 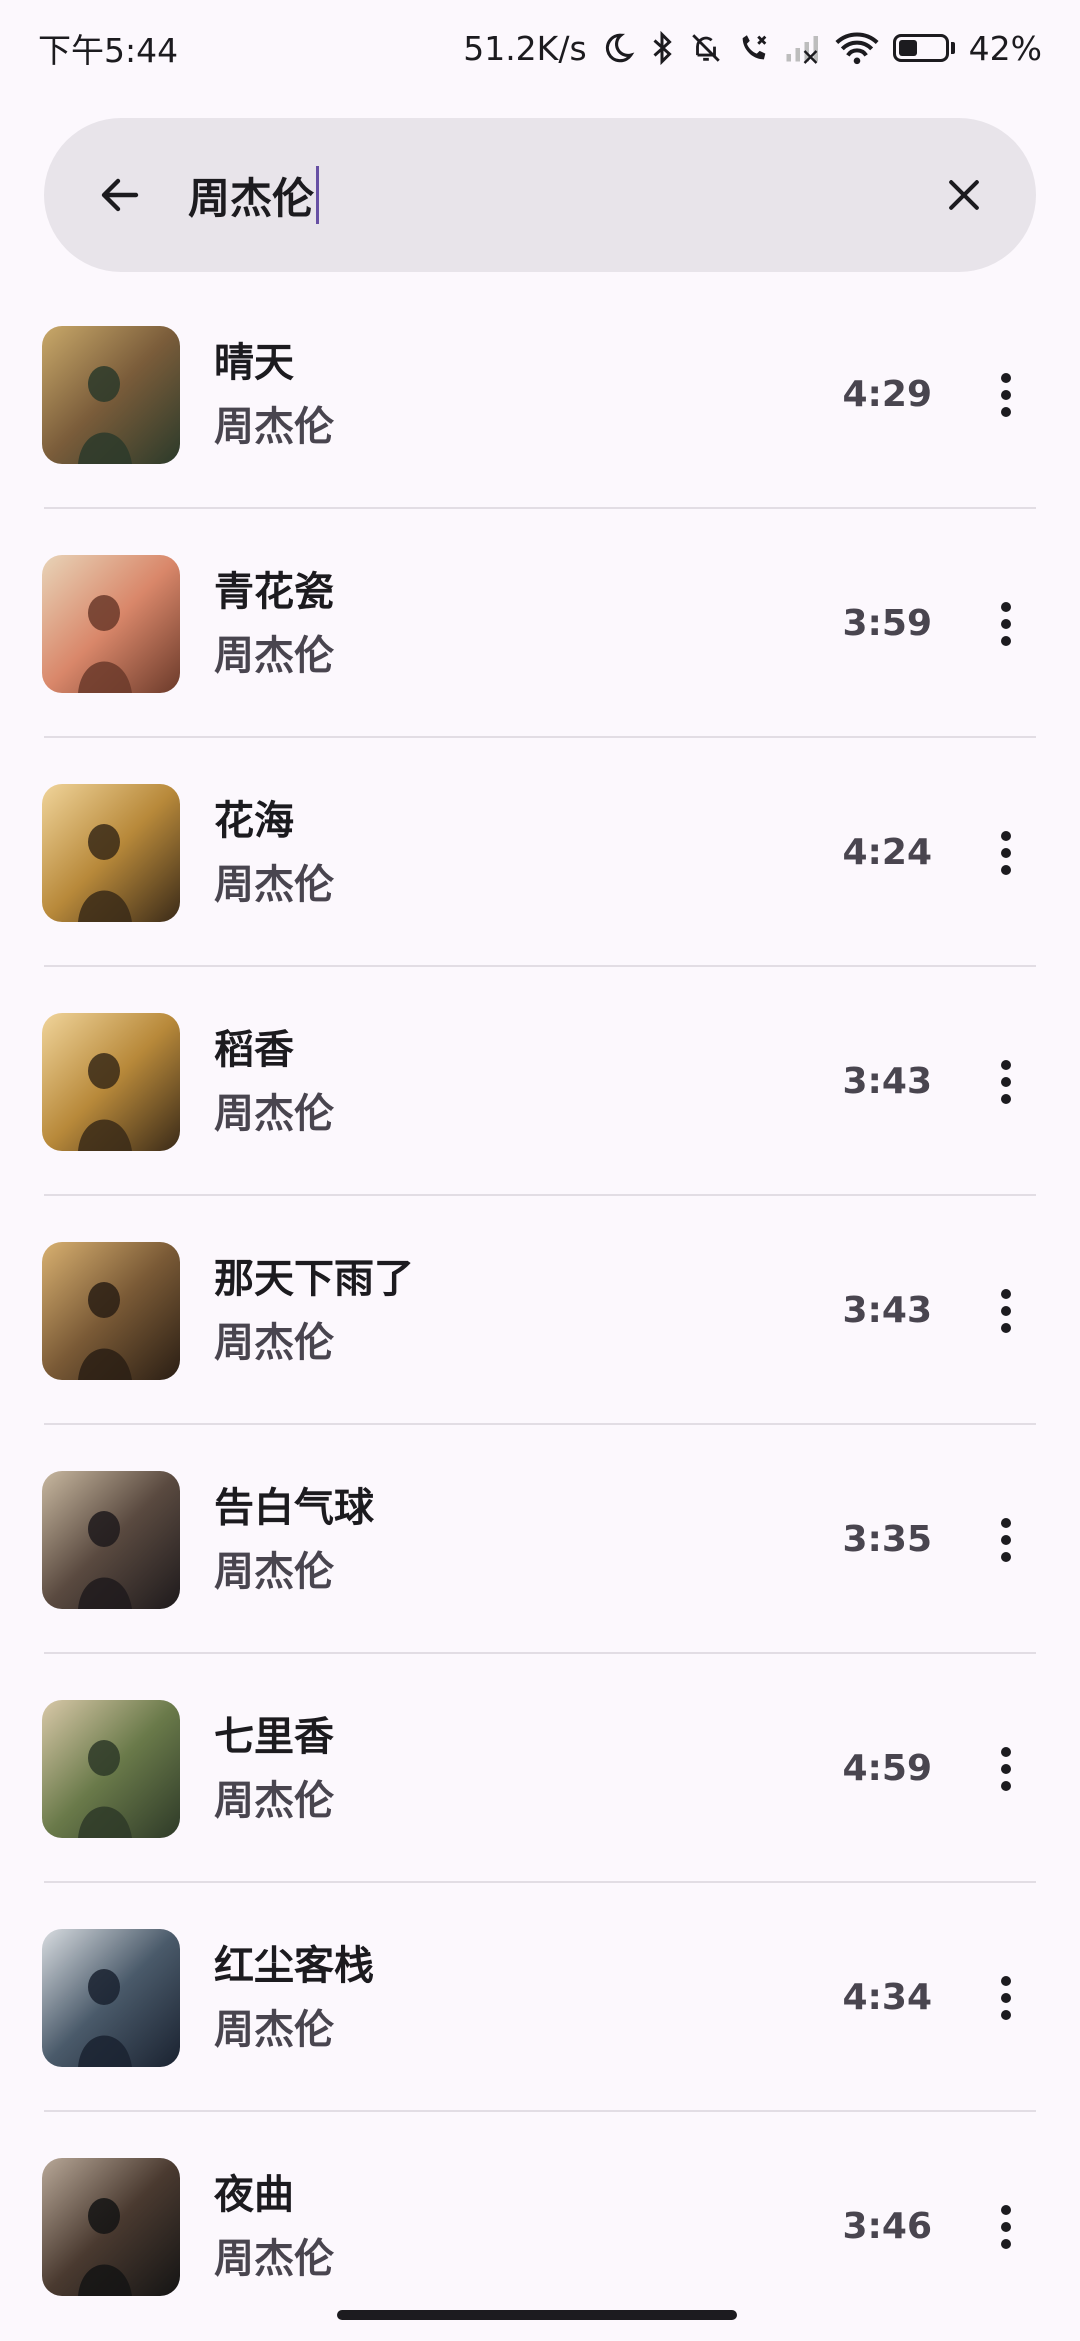 What do you see at coordinates (294, 1998) in the screenshot?
I see `song-info: 红尘客栈 周杰伦` at bounding box center [294, 1998].